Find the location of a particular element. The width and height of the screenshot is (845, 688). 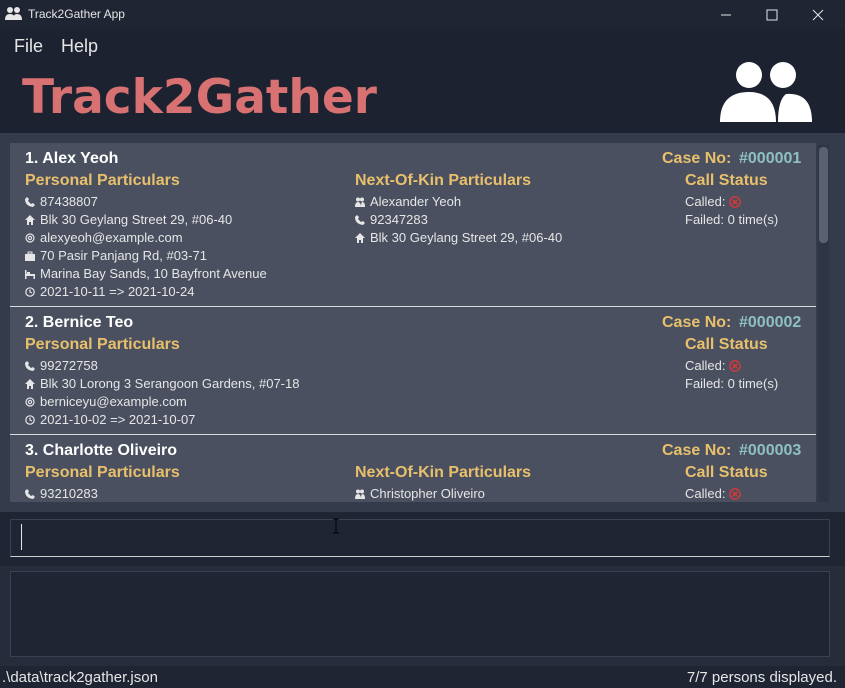

period-text: 2021-10-11 => 2021-10-24 is located at coordinates (117, 291).